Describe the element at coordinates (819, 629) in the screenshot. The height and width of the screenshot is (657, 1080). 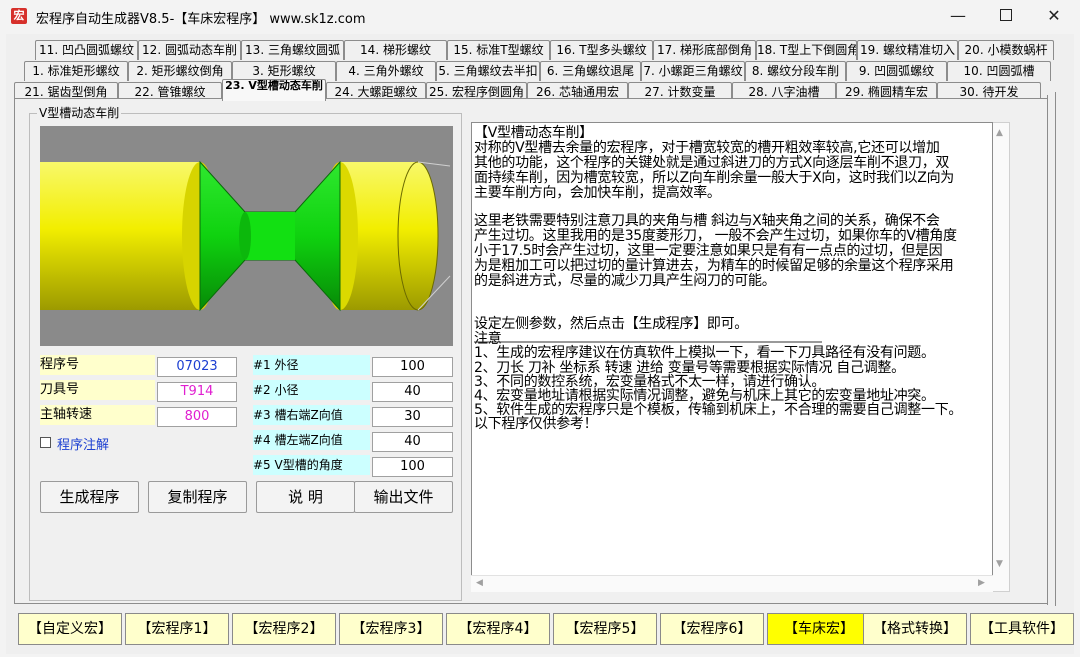
I see `lathe-macro-button: 【车床宏】` at that location.